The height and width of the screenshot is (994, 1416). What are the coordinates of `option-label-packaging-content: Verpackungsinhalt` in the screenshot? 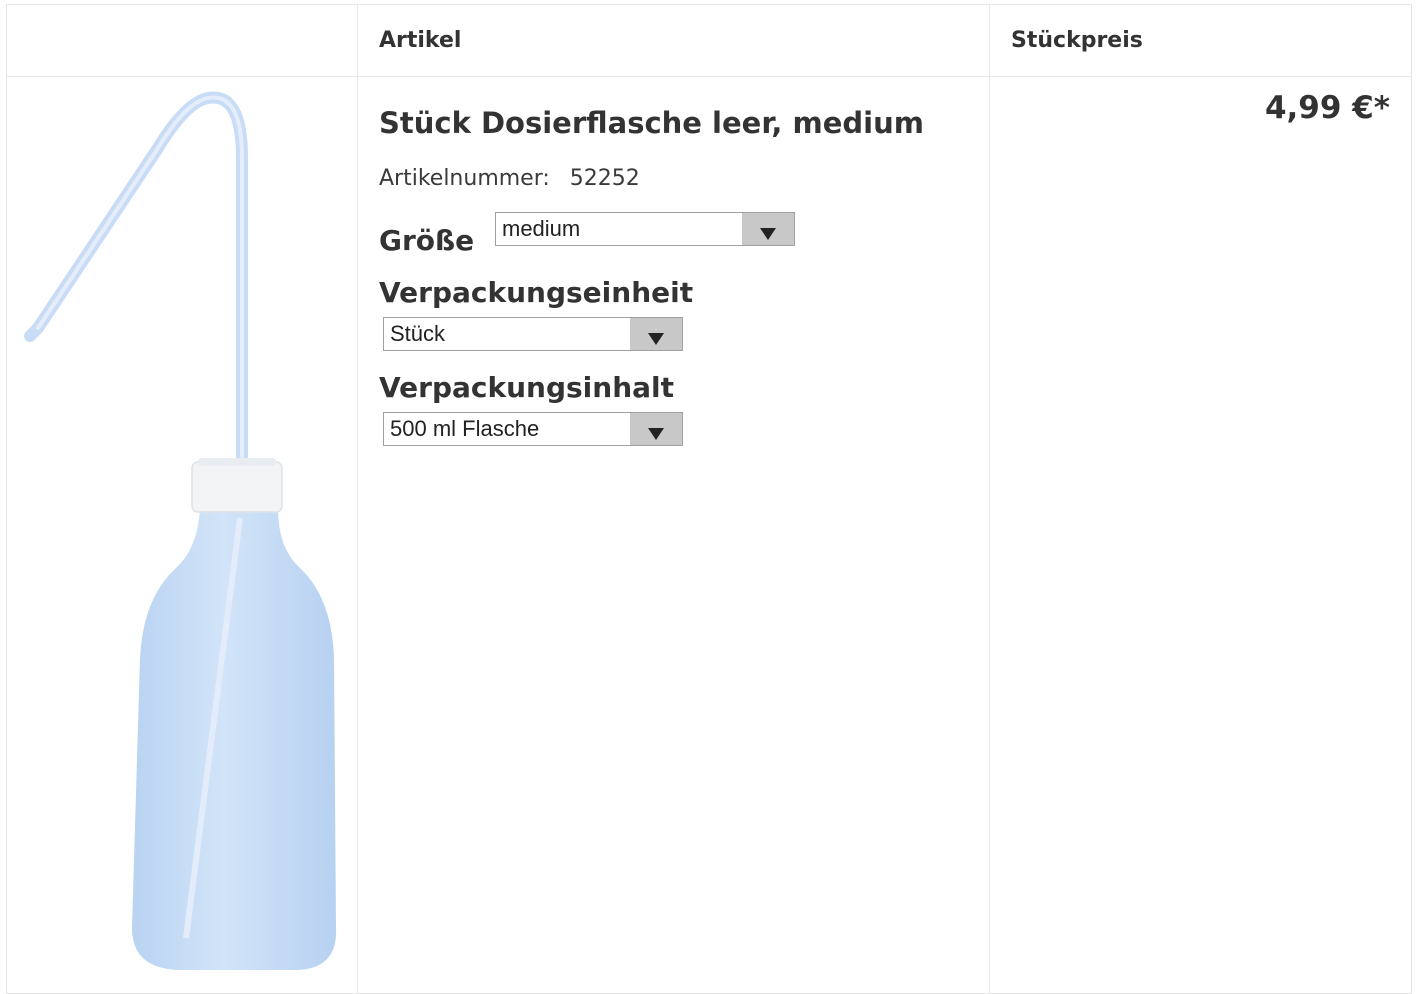 It's located at (527, 387).